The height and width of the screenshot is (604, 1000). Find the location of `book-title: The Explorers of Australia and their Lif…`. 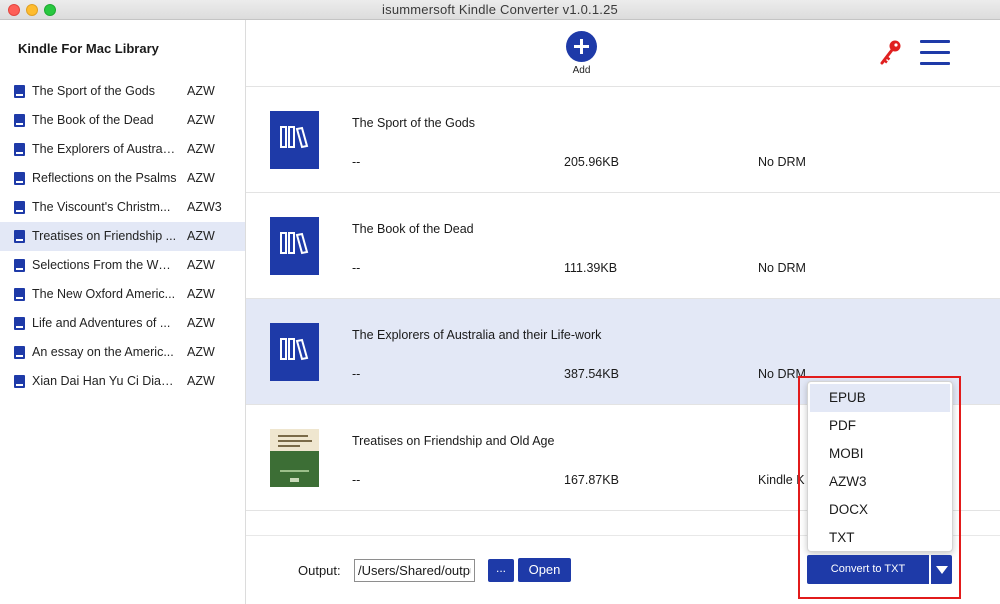

book-title: The Explorers of Australia and their Lif… is located at coordinates (477, 335).